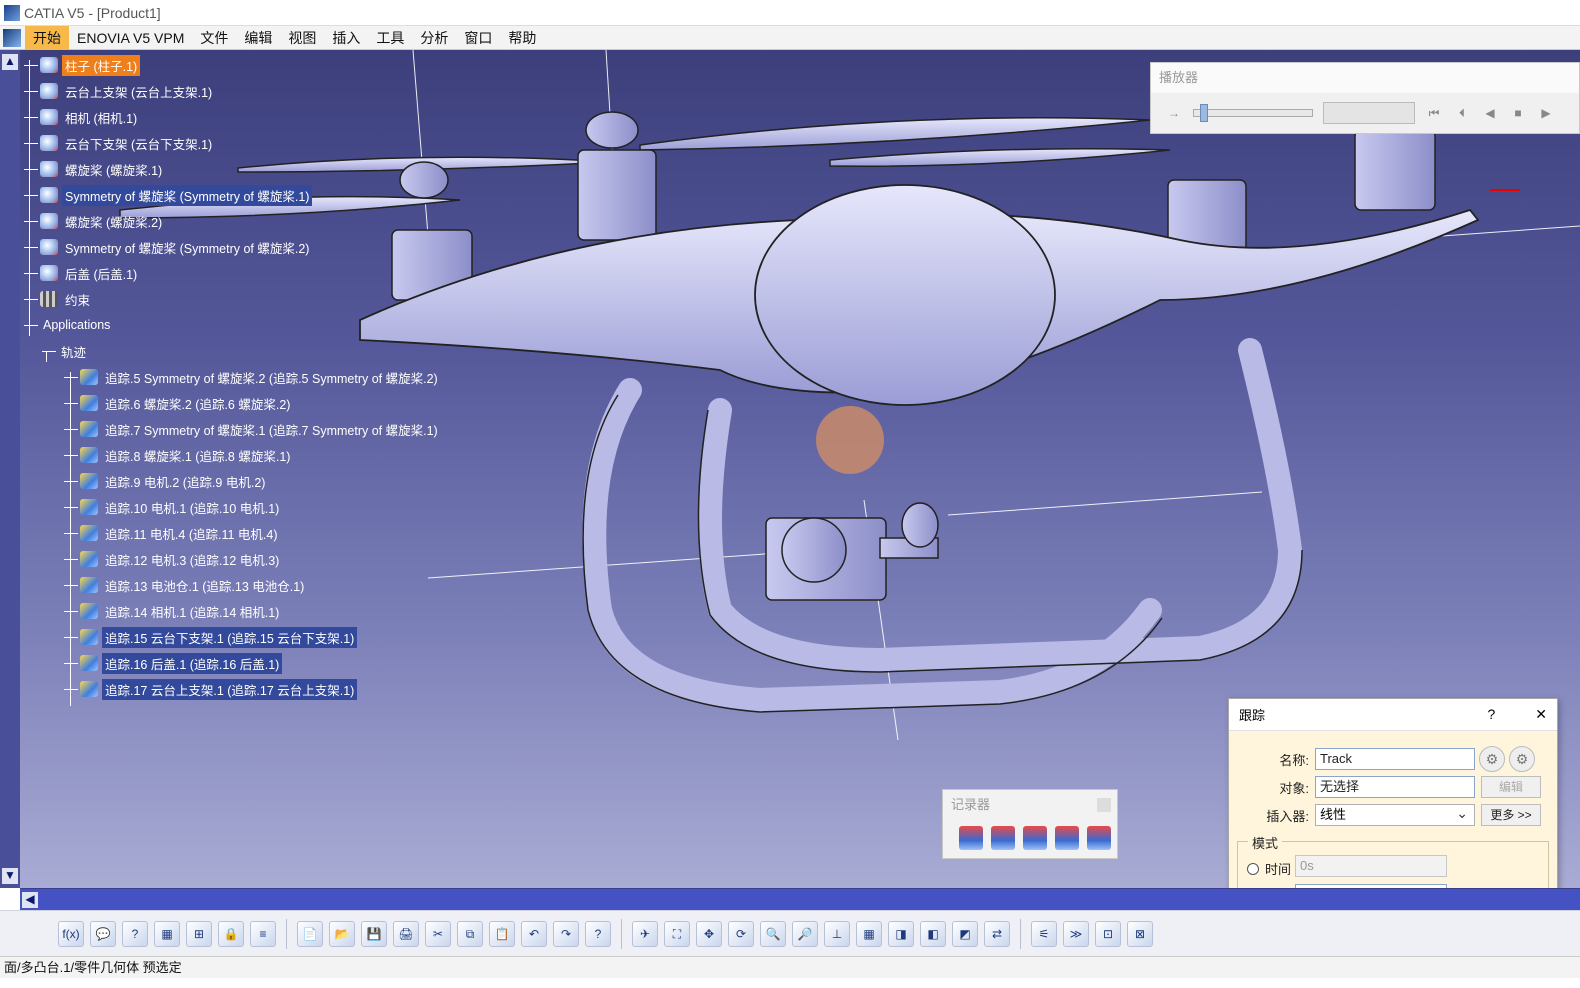  I want to click on multi-view-icon: ▦, so click(869, 933).